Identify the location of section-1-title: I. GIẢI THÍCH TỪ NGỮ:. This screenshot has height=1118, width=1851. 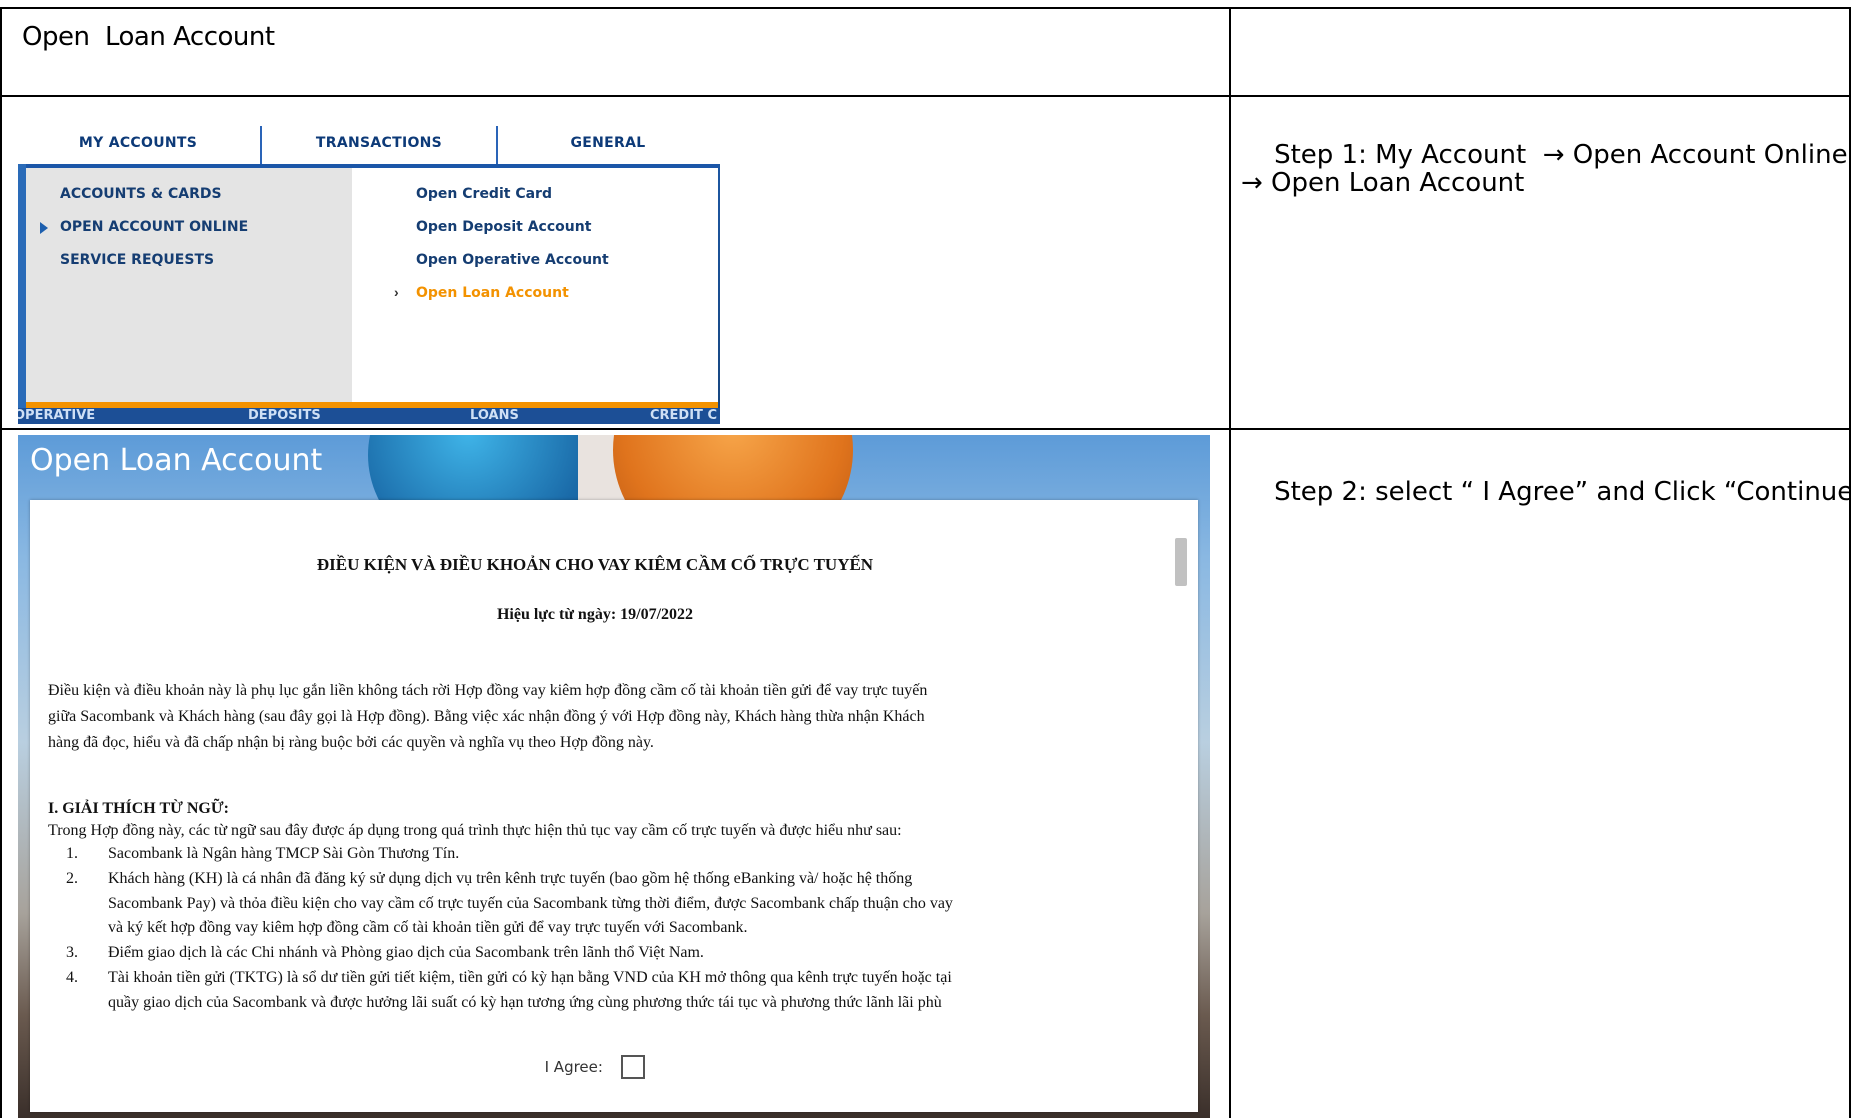
(138, 808).